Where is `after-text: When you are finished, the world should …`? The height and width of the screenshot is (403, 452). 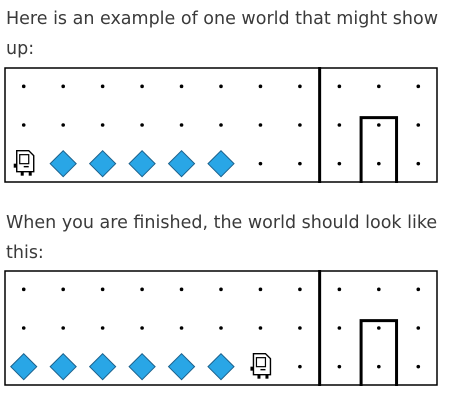
after-text: When you are finished, the world should … is located at coordinates (222, 238).